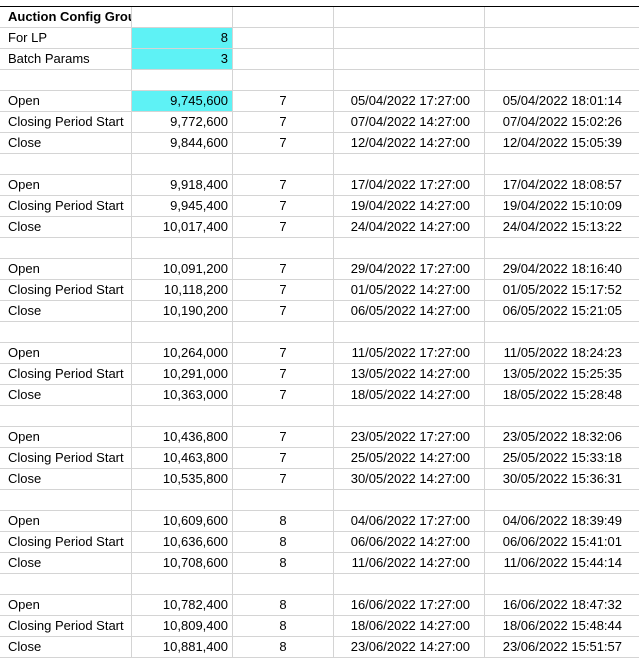 Image resolution: width=639 pixels, height=661 pixels. Describe the element at coordinates (562, 227) in the screenshot. I see `actual-time-cell: 24/04/2022 15:13:22` at that location.